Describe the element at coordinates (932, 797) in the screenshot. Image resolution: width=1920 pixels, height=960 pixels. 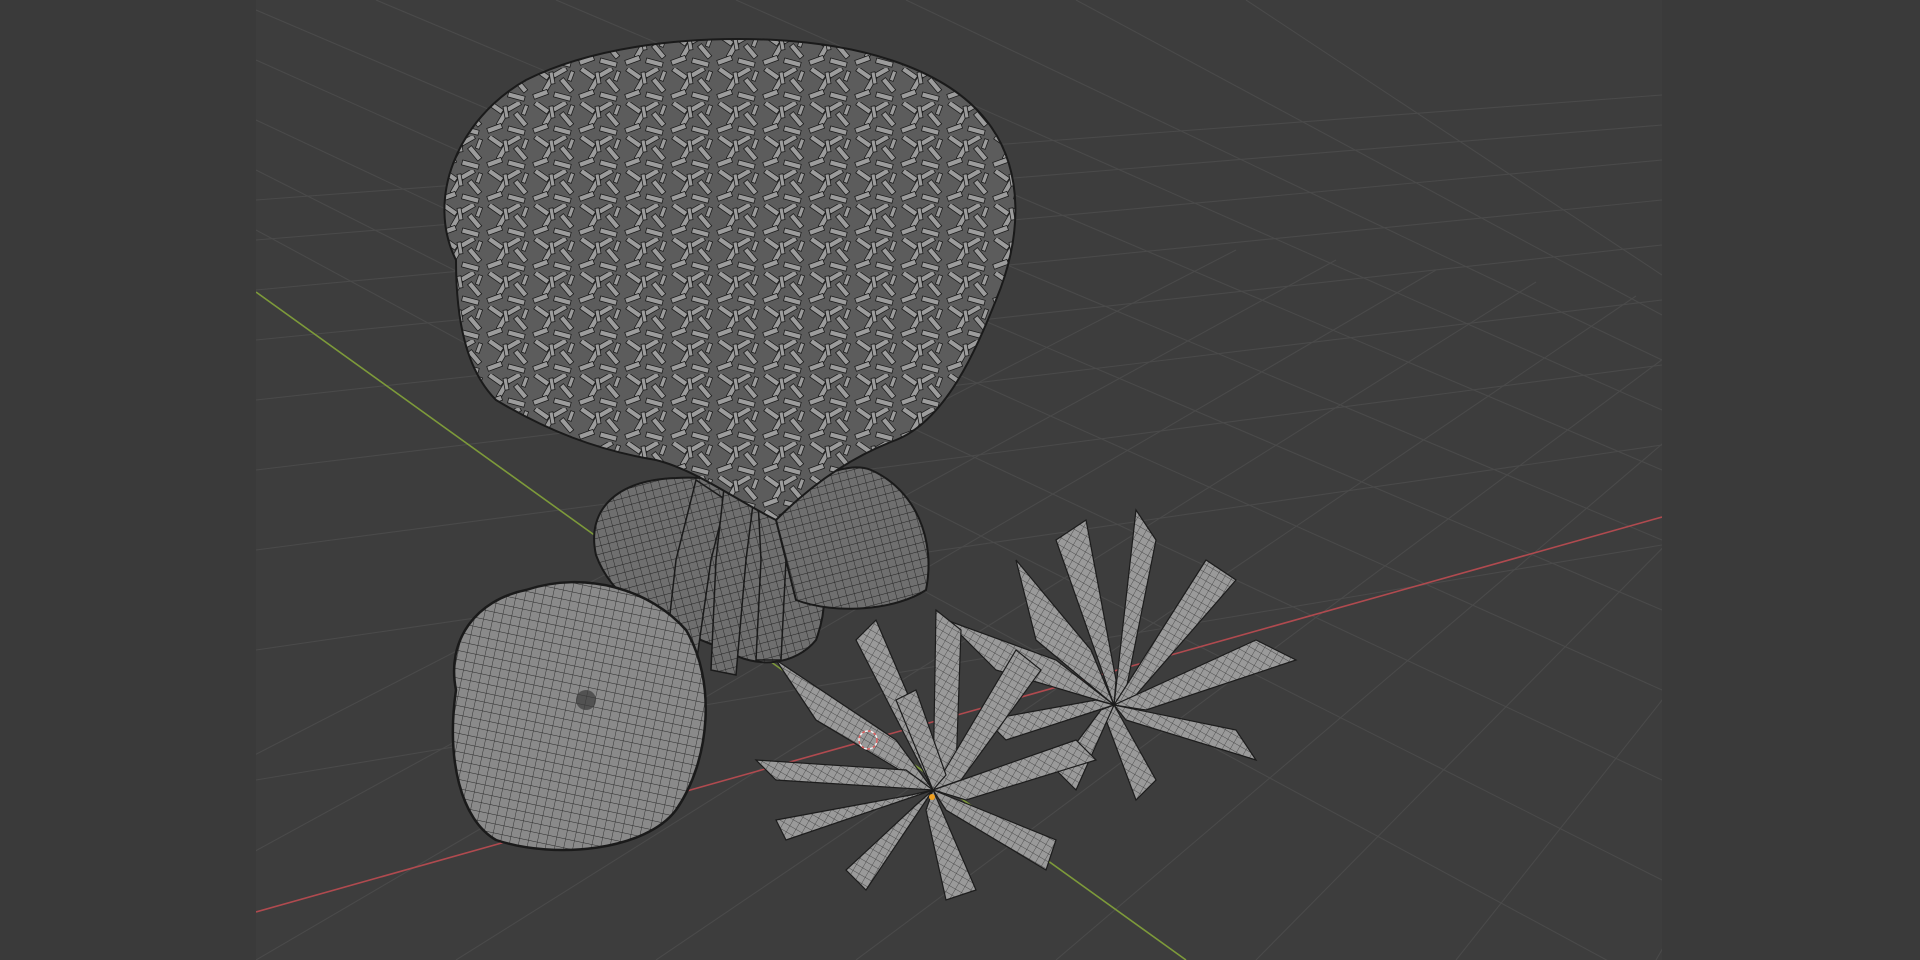
I see `object-origin-dot` at that location.